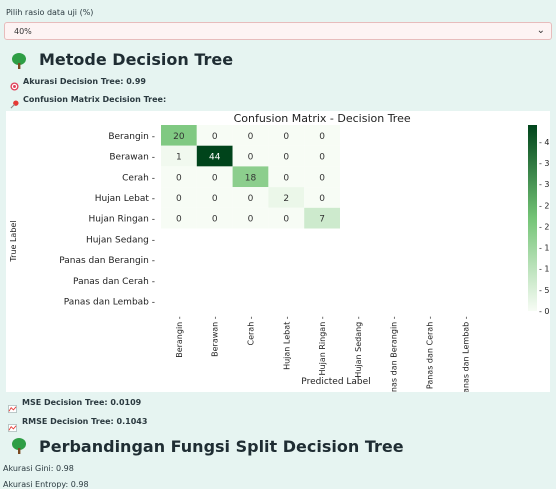  I want to click on cell-value-label: 1, so click(179, 158).